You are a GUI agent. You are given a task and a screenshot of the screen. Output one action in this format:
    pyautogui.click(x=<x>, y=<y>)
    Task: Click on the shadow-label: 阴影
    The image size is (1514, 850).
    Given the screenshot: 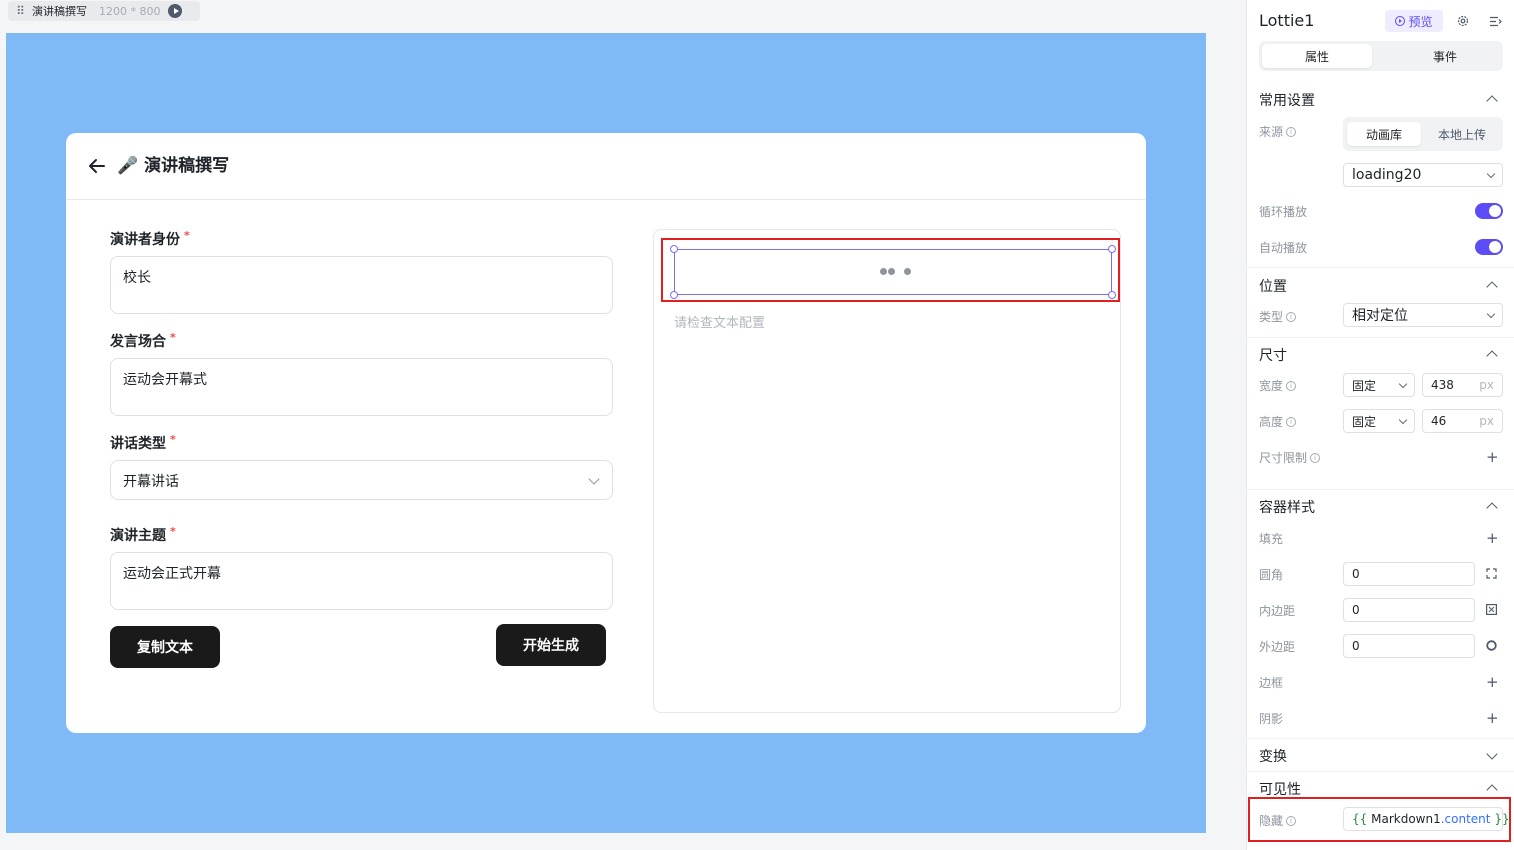 What is the action you would take?
    pyautogui.click(x=1271, y=719)
    